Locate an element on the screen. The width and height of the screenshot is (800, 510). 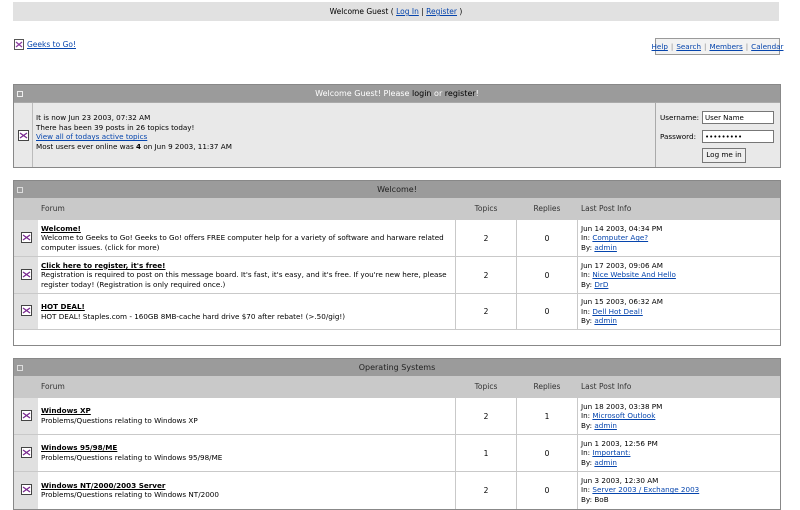
current-time: It is now Jun 23 2003, 07:32 AM is located at coordinates (93, 117).